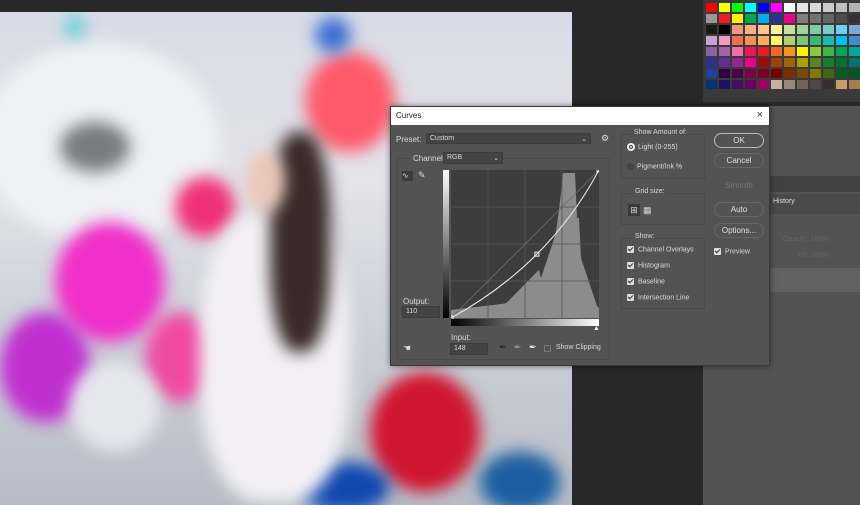 The height and width of the screenshot is (505, 860). Describe the element at coordinates (820, 239) in the screenshot. I see `opacity-value: 100%` at that location.